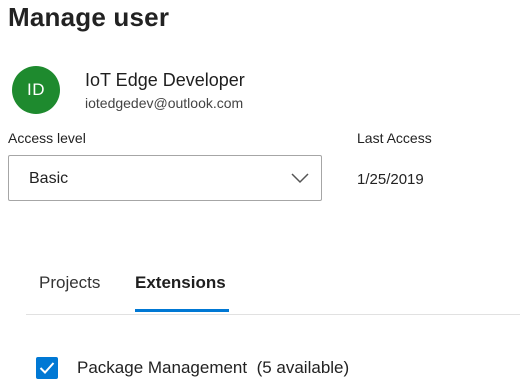 The image size is (520, 384). I want to click on package-management-checkbox, so click(47, 368).